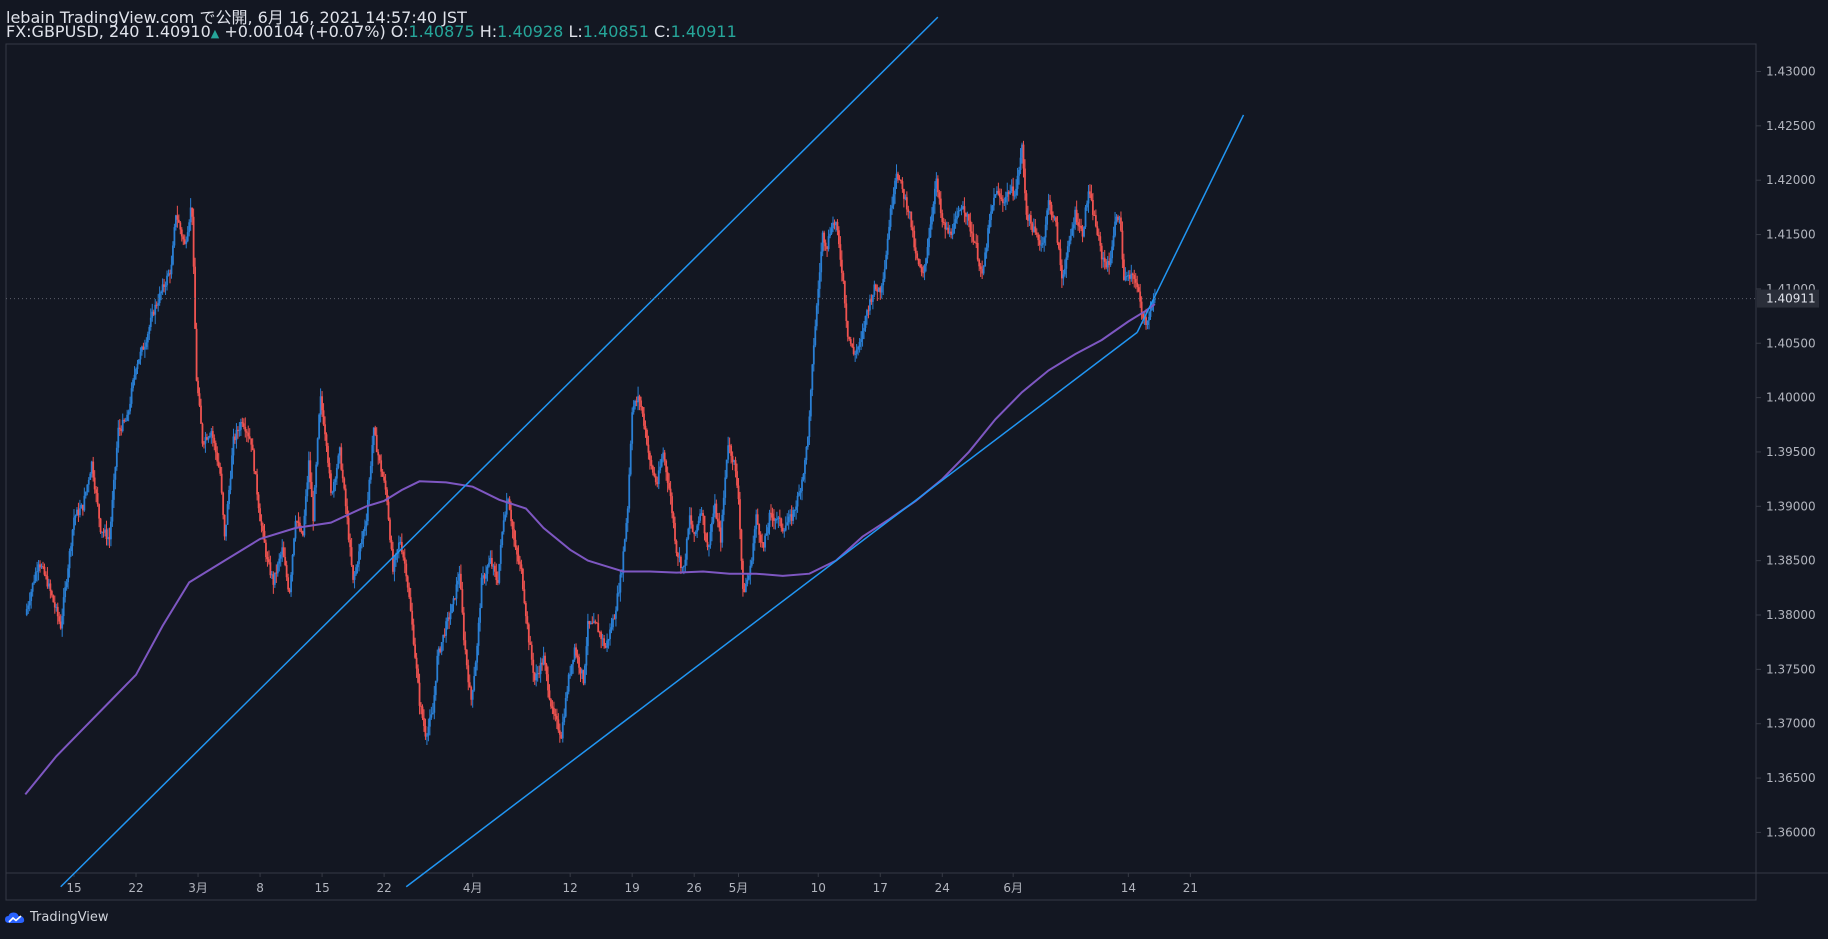 Image resolution: width=1828 pixels, height=939 pixels. I want to click on price-tick-label: 1.37500, so click(1791, 669).